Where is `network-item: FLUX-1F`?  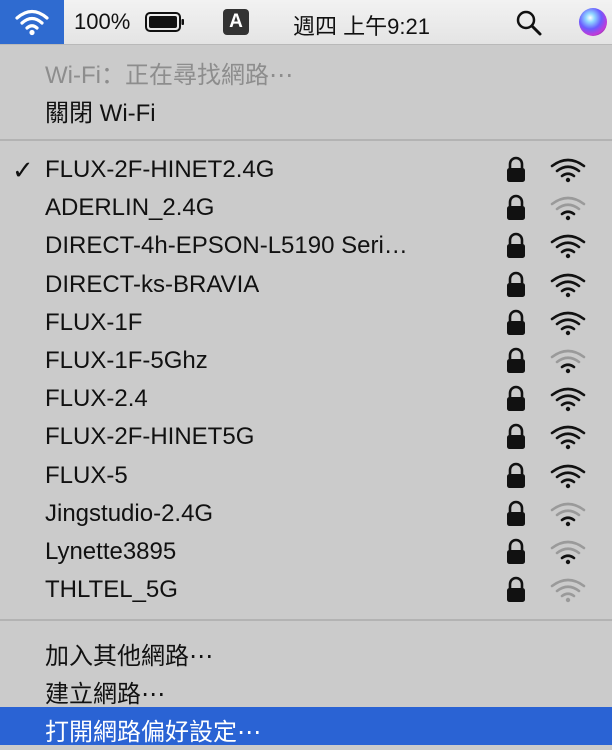 network-item: FLUX-1F is located at coordinates (306, 323).